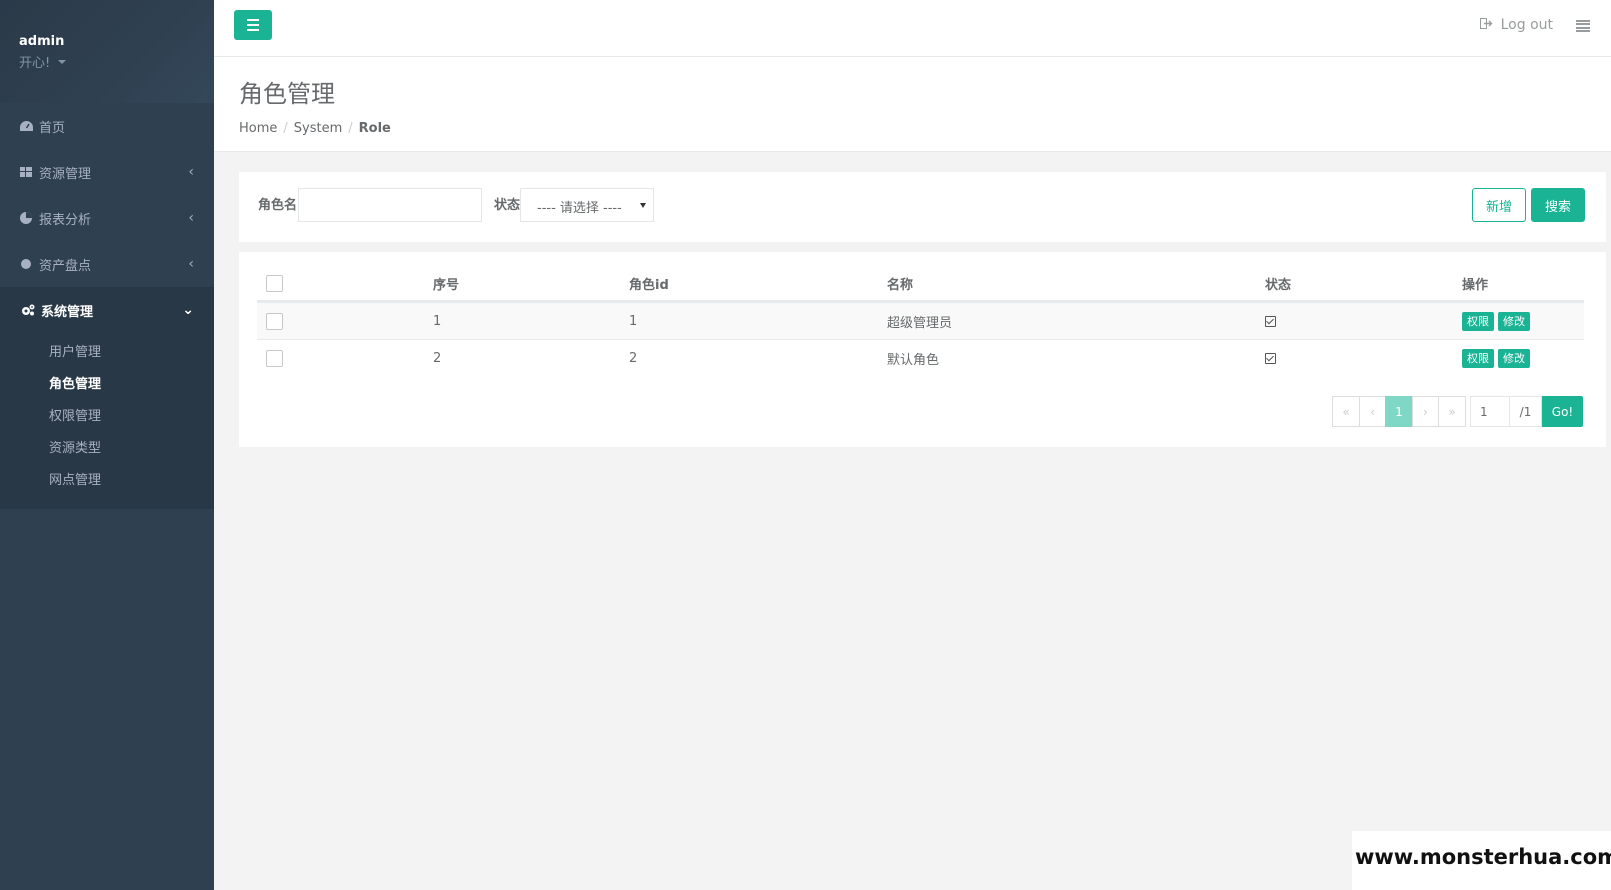 This screenshot has height=890, width=1611. I want to click on sidebar-item-home: 首页, so click(107, 126).